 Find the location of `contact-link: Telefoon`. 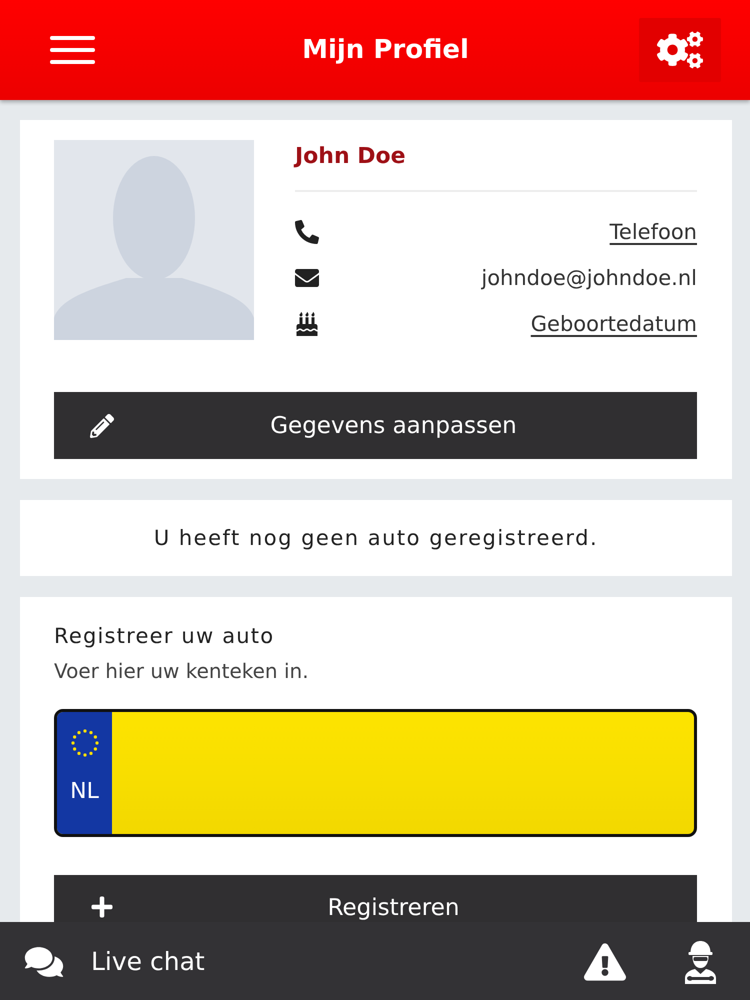

contact-link: Telefoon is located at coordinates (653, 232).